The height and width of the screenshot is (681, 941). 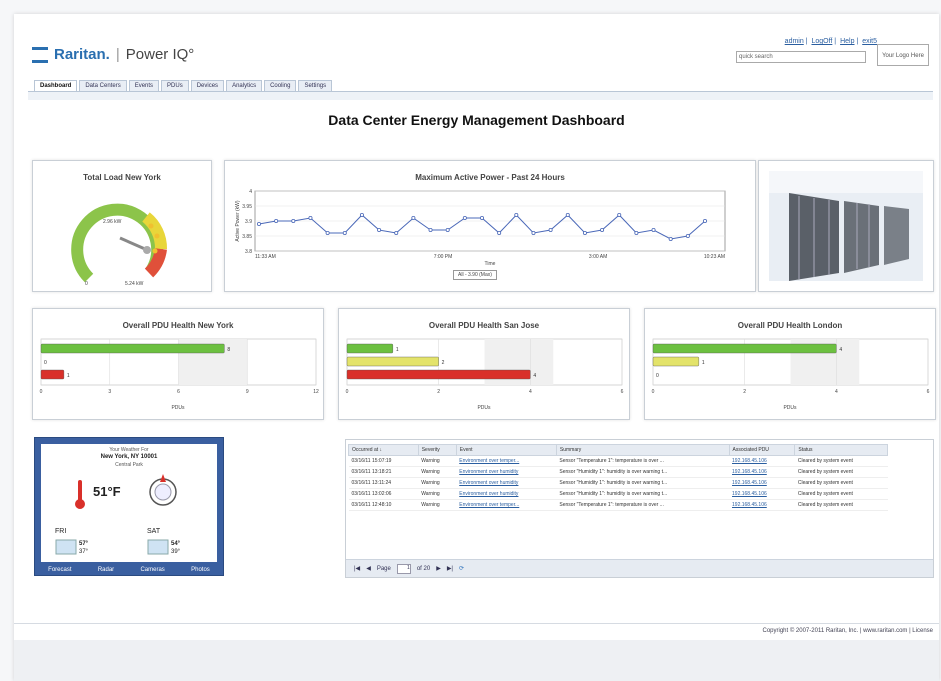 I want to click on first-page-icon: |◀, so click(x=357, y=568).